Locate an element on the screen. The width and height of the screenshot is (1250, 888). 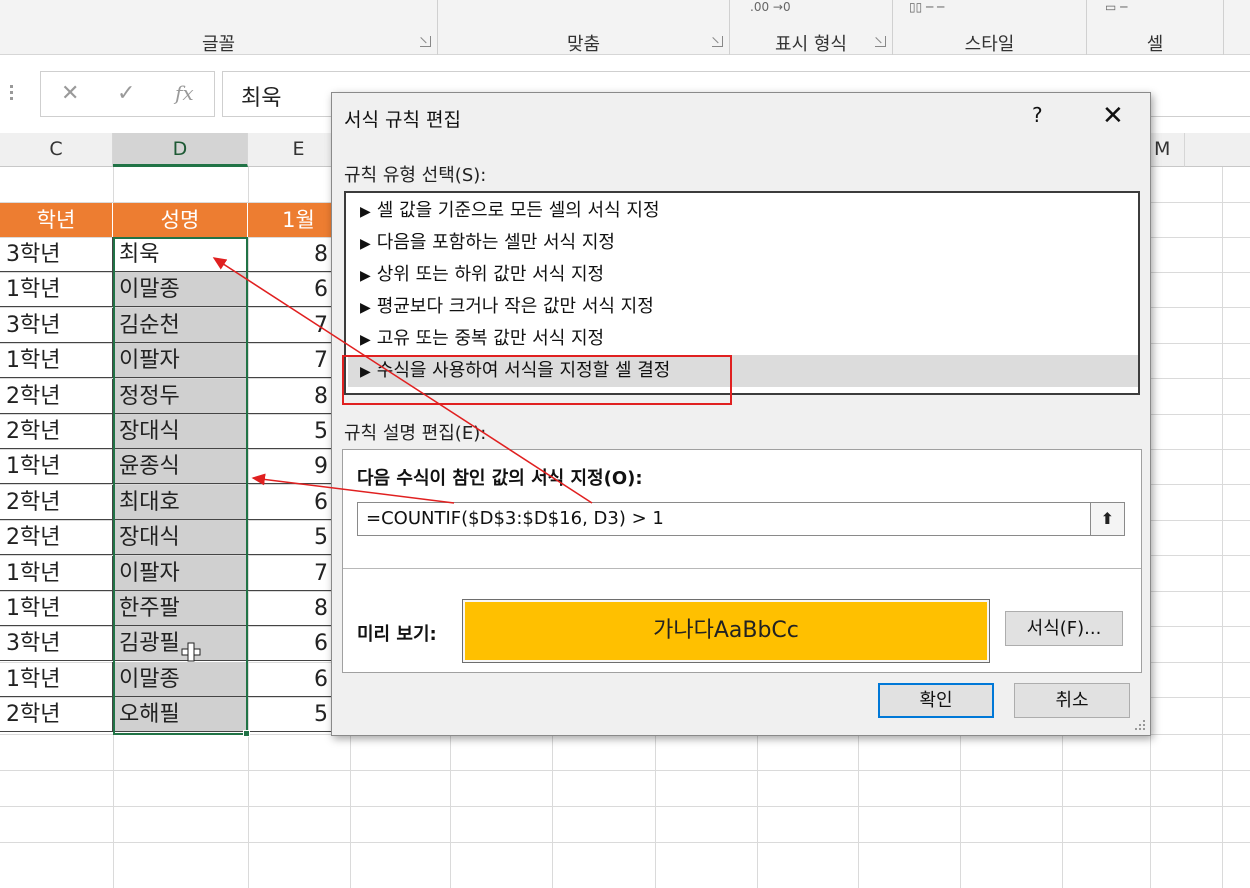
cancel-x-icon: ✕ is located at coordinates (70, 93).